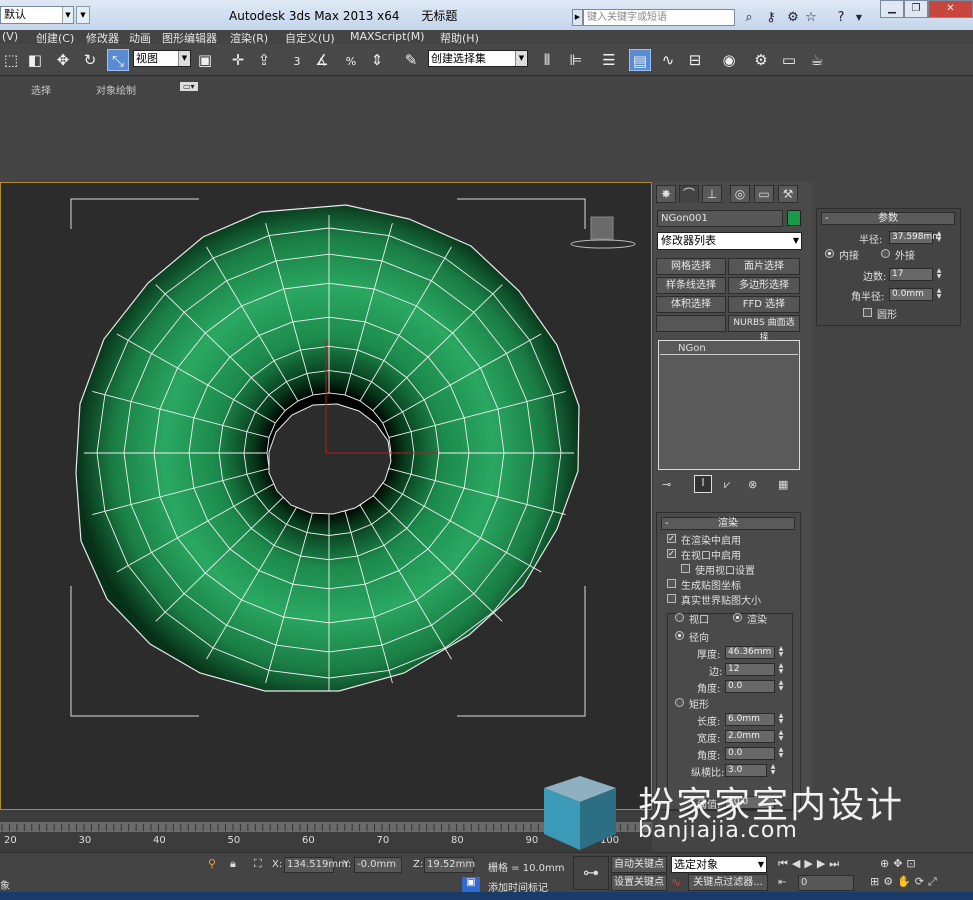 The image size is (973, 900). I want to click on spline-select-button: 样条线选择, so click(691, 285).